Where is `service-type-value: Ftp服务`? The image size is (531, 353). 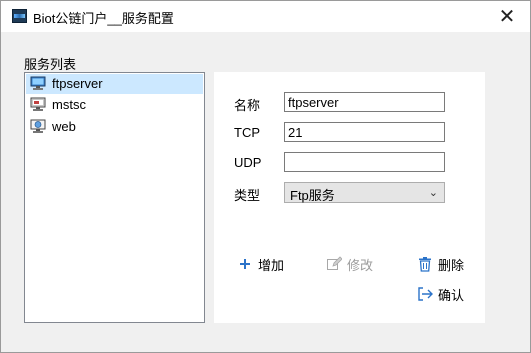 service-type-value: Ftp服务 is located at coordinates (312, 195).